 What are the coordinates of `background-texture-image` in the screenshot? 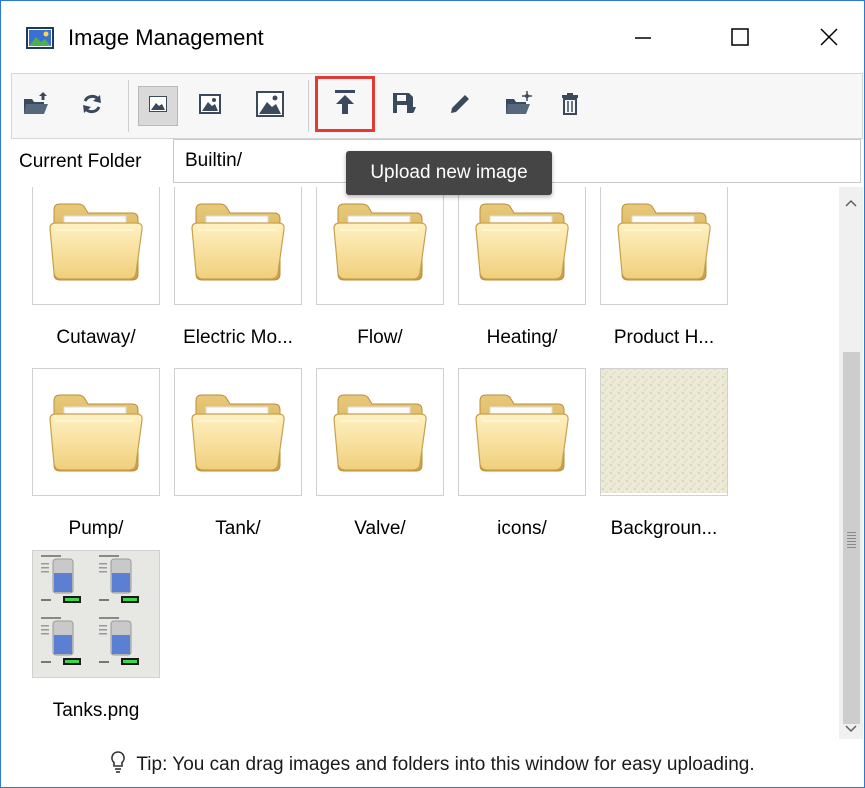 It's located at (664, 432).